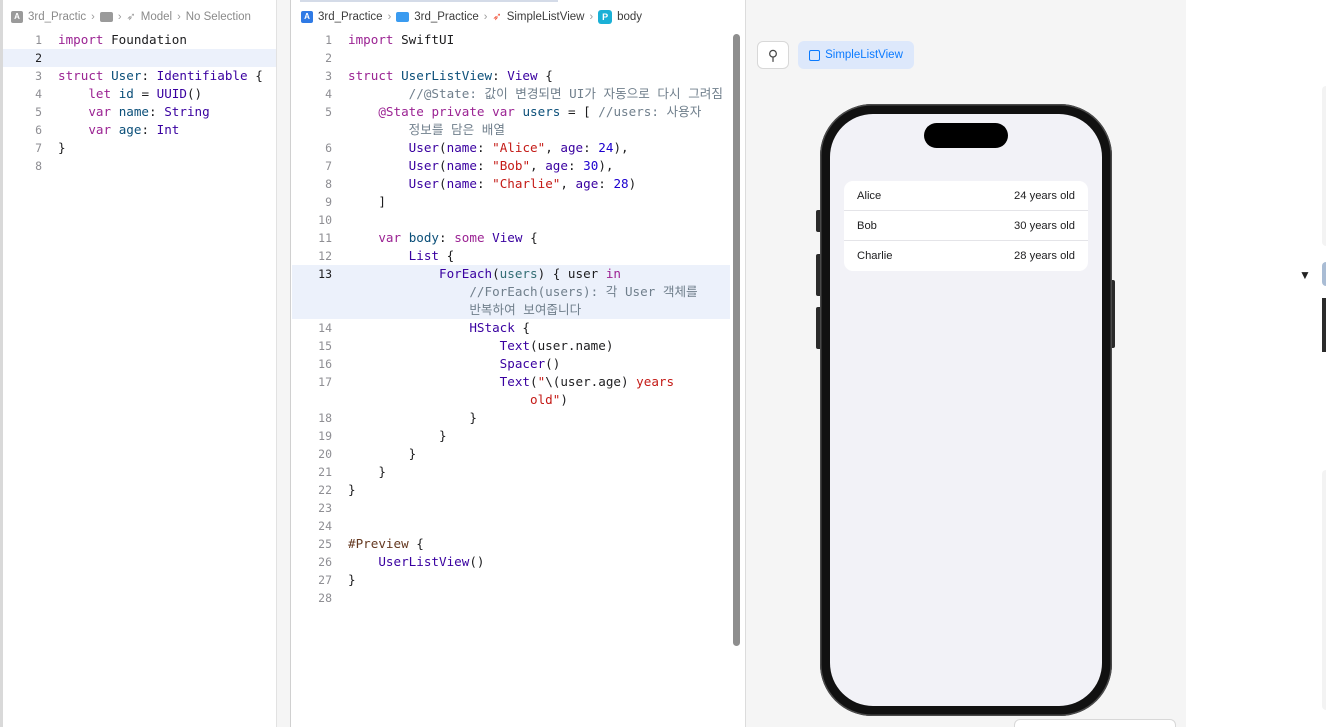 This screenshot has width=1326, height=727. I want to click on code-line: 정보를 담은 배열, so click(511, 130).